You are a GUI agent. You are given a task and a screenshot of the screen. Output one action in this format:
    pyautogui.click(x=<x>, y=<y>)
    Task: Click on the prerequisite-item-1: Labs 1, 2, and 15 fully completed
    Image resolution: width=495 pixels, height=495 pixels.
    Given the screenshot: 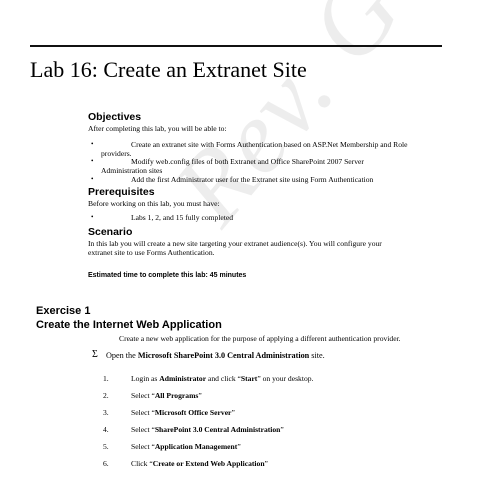 What is the action you would take?
    pyautogui.click(x=182, y=217)
    